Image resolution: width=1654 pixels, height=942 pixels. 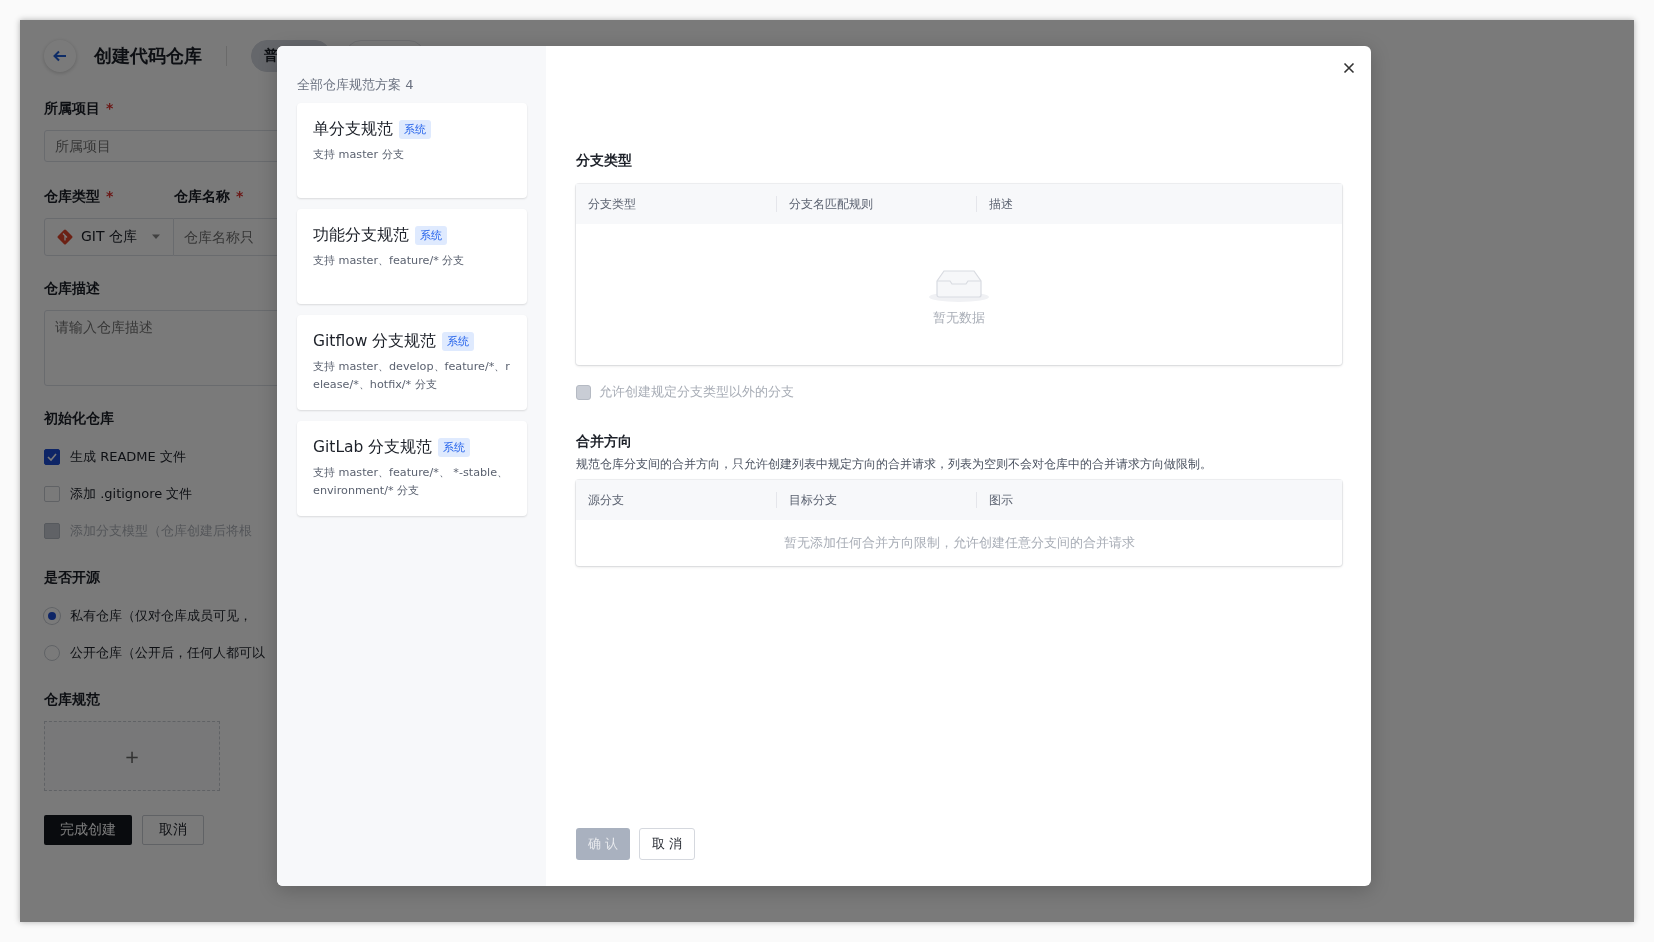 I want to click on scheme-description: 支持 master 分支, so click(x=359, y=155).